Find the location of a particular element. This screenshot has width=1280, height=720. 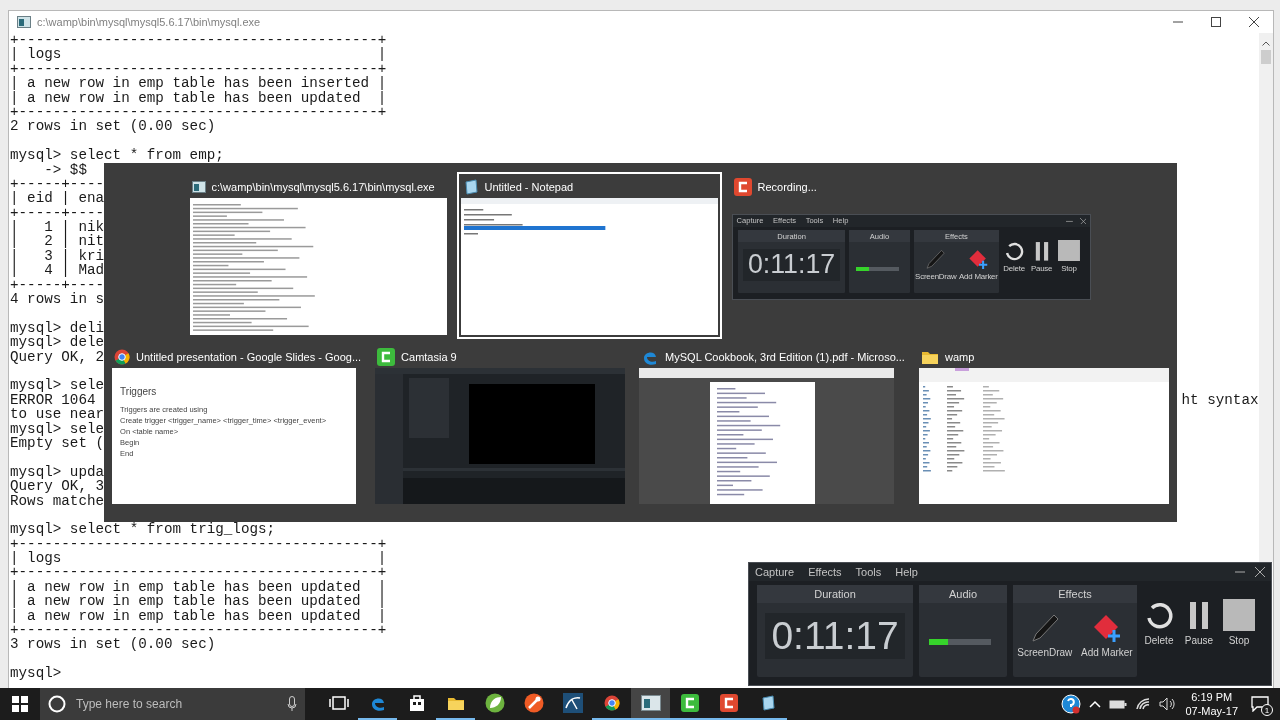

console-line: mysql> sele is located at coordinates (57, 428).